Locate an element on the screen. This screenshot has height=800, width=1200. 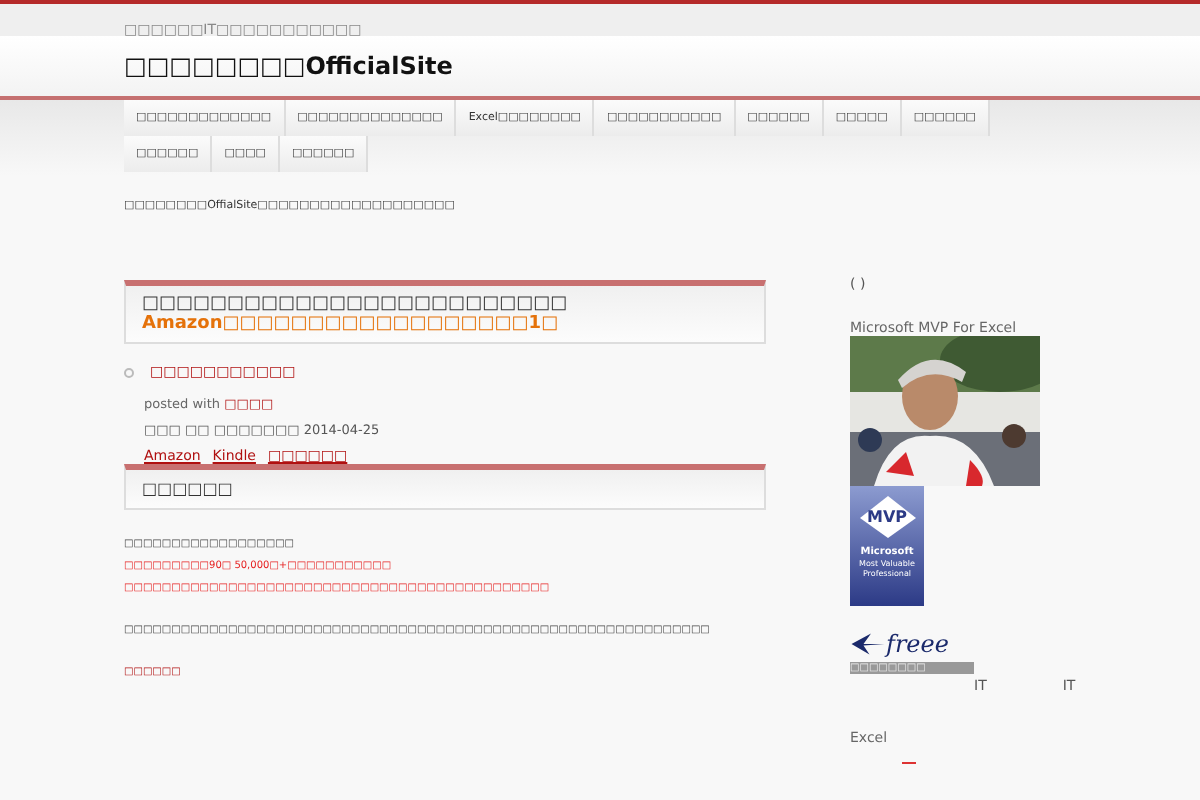
bullet-icon is located at coordinates (129, 372).